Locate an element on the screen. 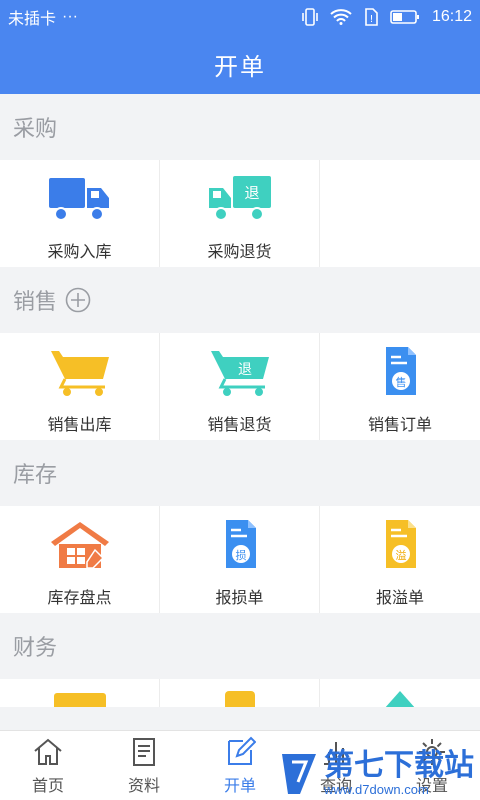 The height and width of the screenshot is (800, 480). truck-icon is located at coordinates (78, 199).